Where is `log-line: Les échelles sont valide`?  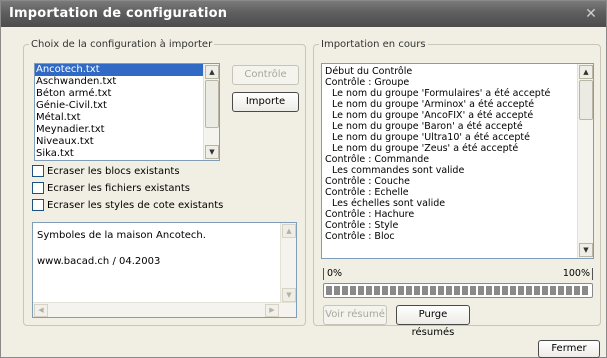 log-line: Les échelles sont valide is located at coordinates (389, 203).